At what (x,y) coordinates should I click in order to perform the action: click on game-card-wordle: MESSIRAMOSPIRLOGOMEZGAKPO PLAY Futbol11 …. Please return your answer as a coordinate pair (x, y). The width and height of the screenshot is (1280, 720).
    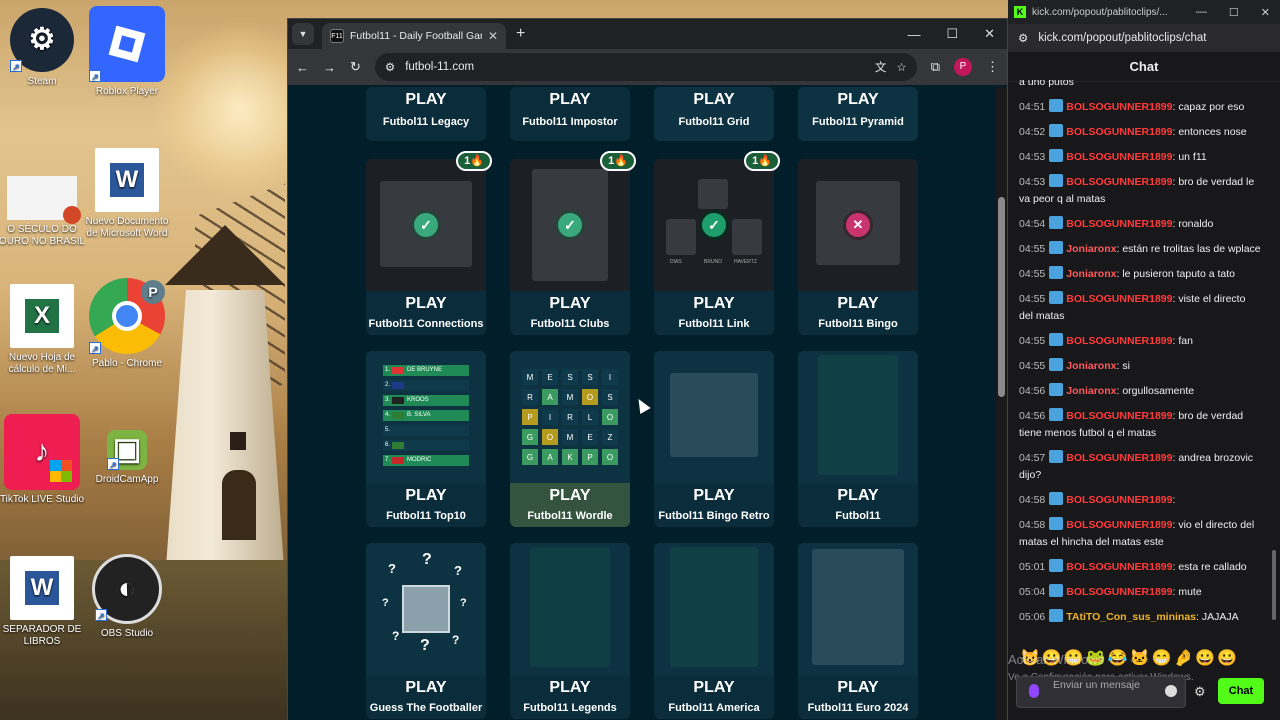
    Looking at the image, I should click on (570, 439).